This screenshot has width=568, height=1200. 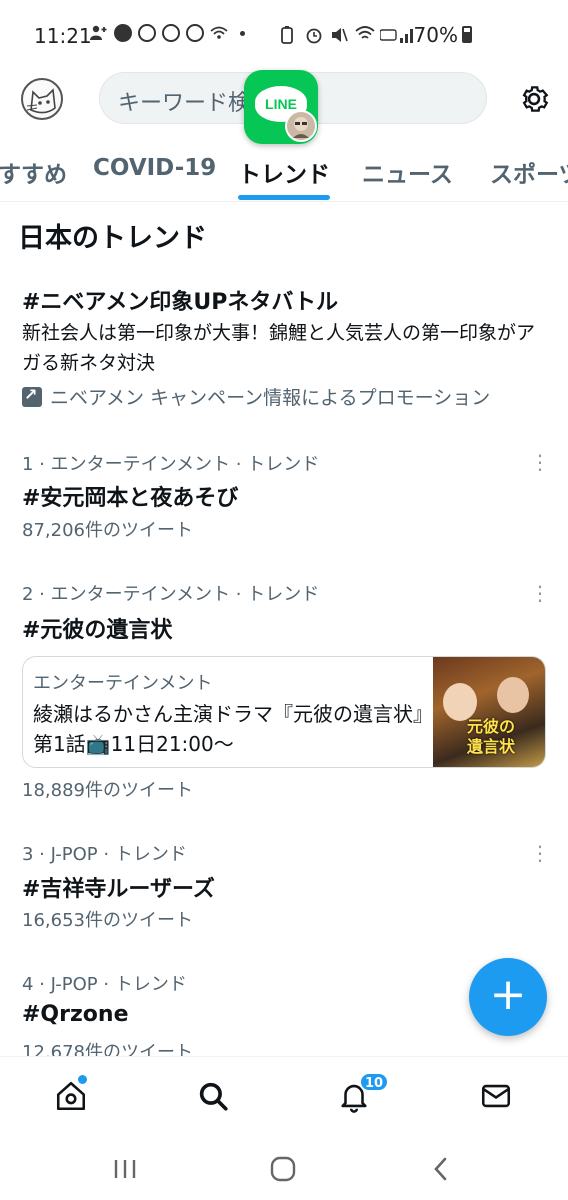 What do you see at coordinates (508, 997) in the screenshot?
I see `compose-tweet-button: +` at bounding box center [508, 997].